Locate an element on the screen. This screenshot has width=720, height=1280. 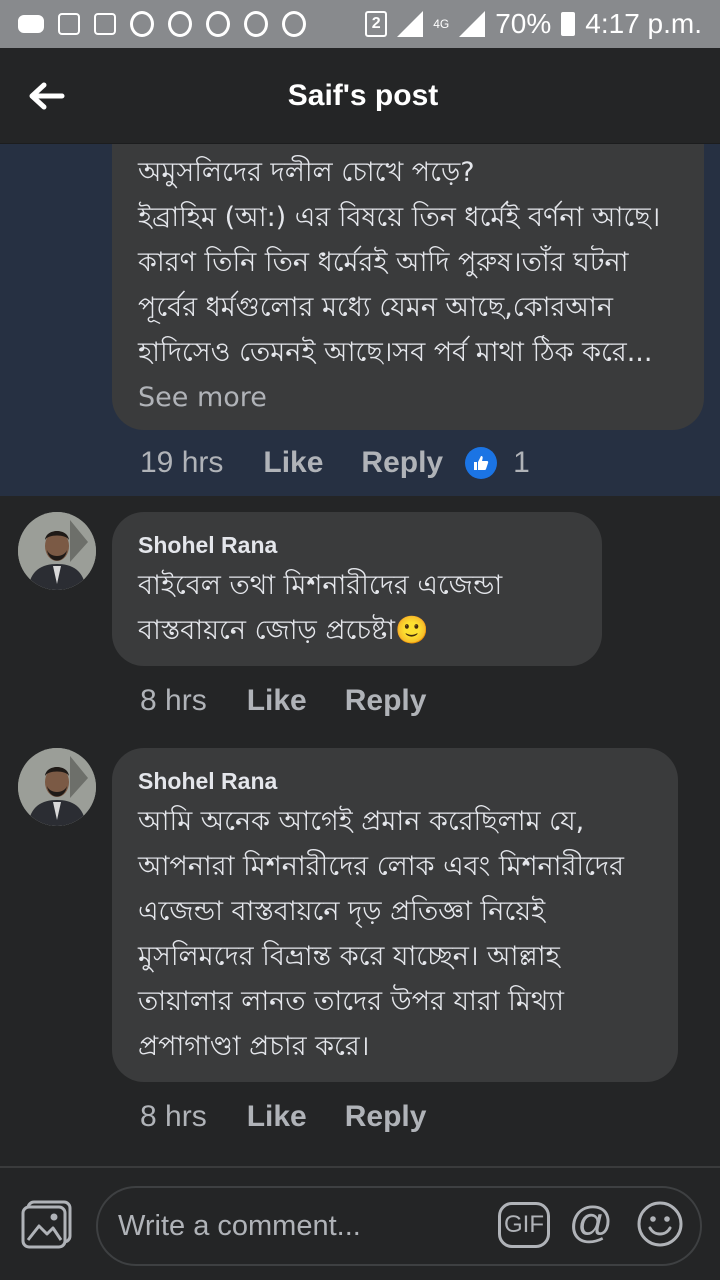
back-arrow-icon is located at coordinates (46, 96).